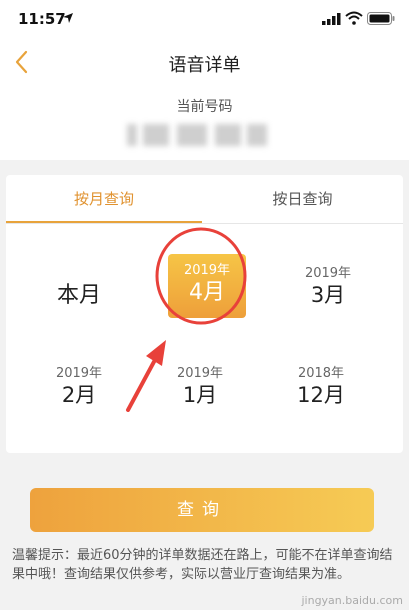 The width and height of the screenshot is (409, 610). I want to click on month-option-item: 2019年 3月, so click(328, 287).